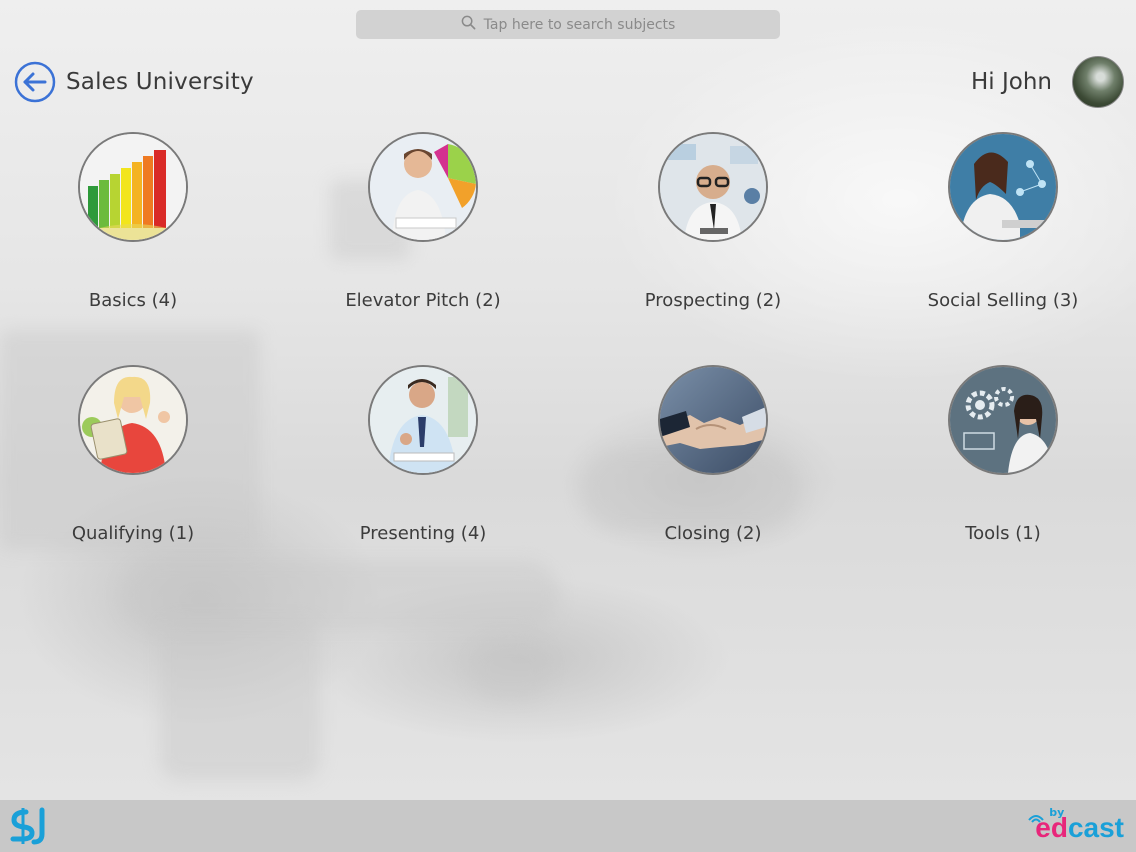  I want to click on subject-image-basics, so click(133, 187).